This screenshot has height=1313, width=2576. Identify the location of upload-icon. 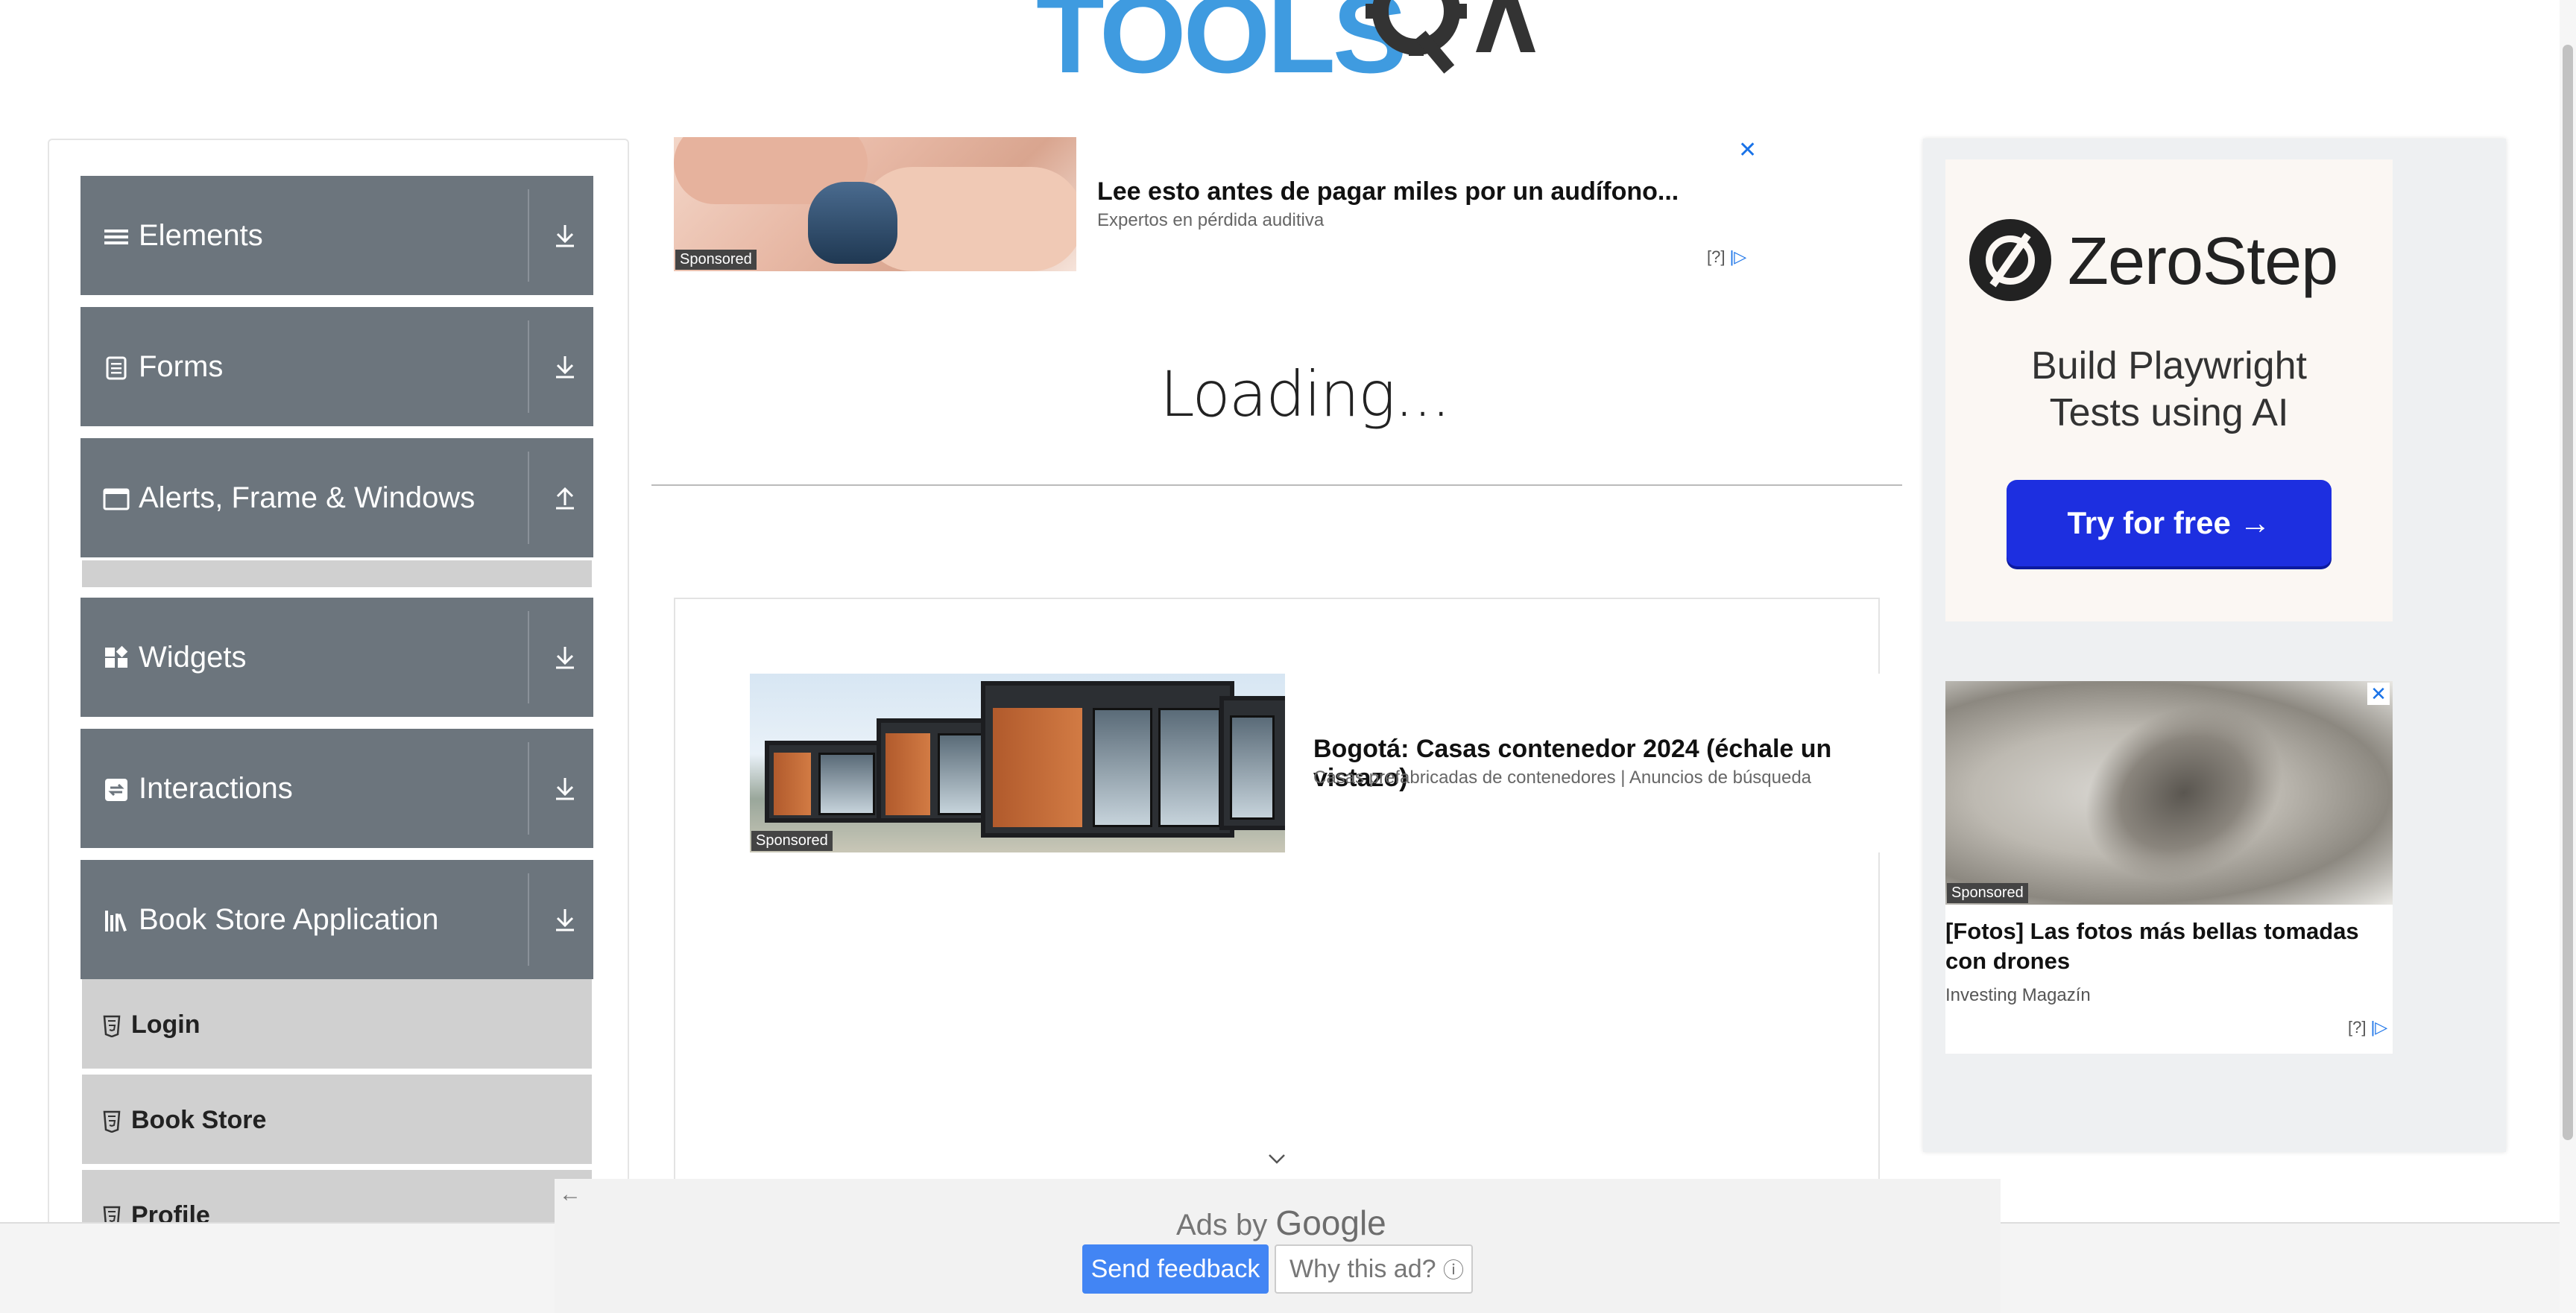
(565, 498).